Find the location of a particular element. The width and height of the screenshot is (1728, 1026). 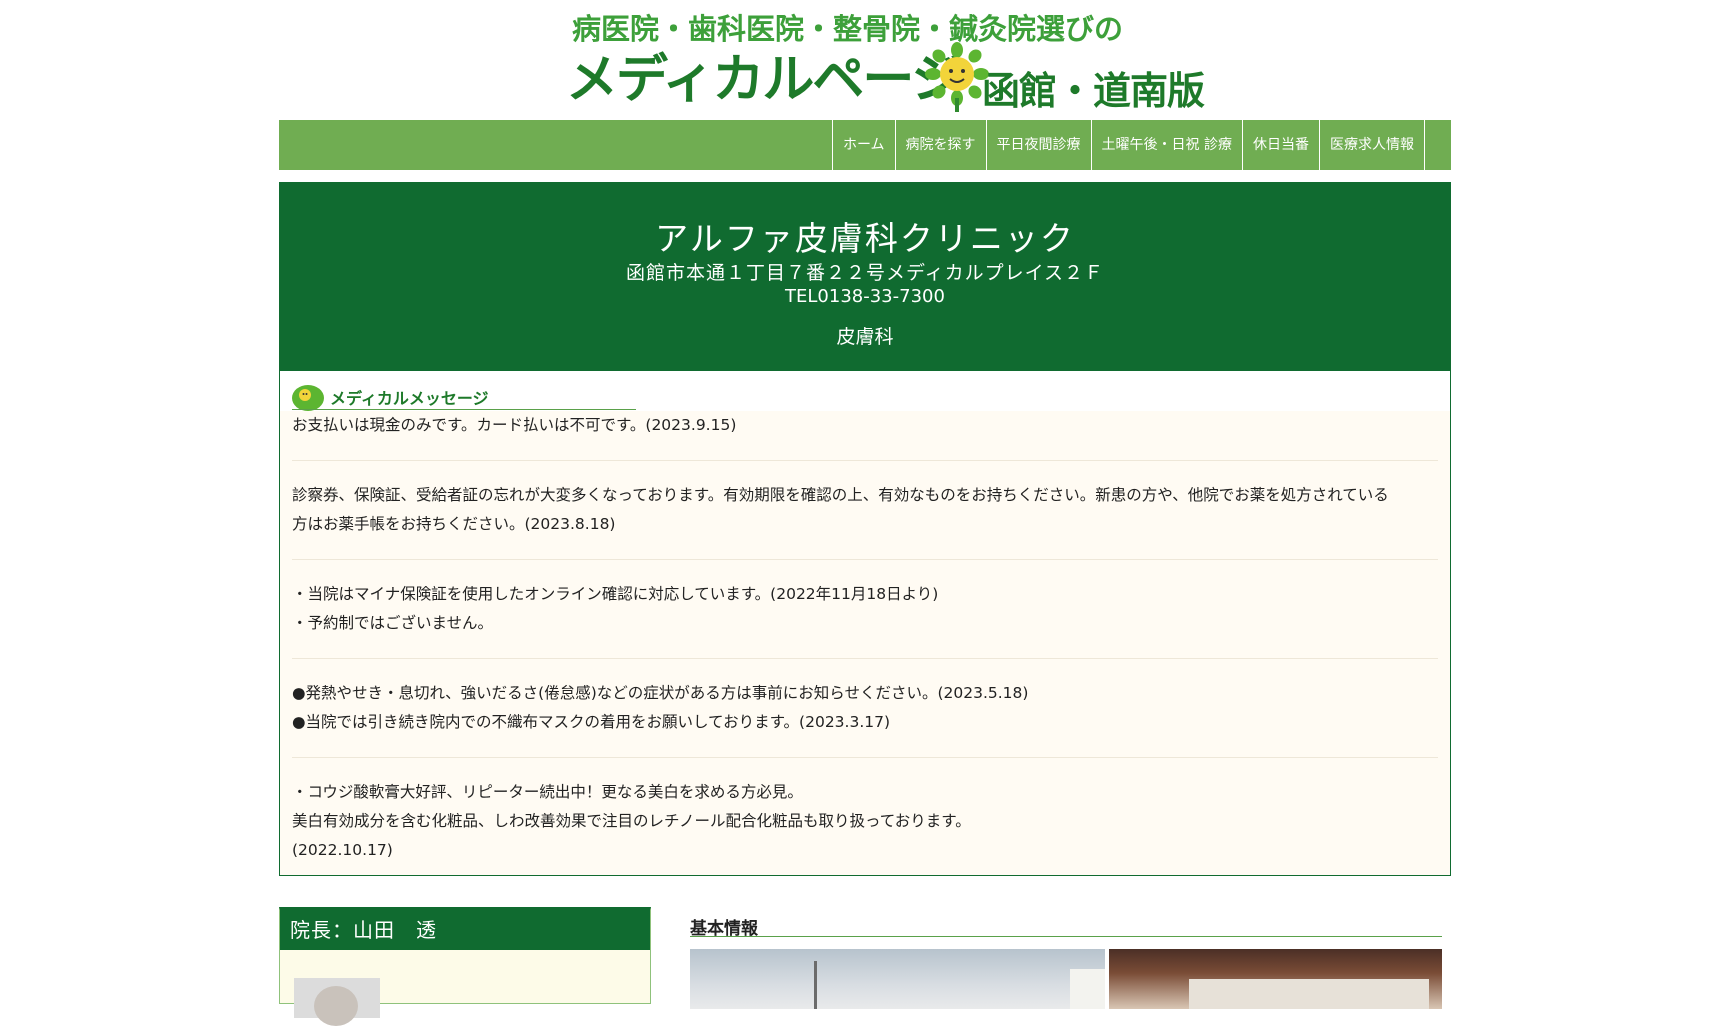

nav-home: ホーム is located at coordinates (864, 145).